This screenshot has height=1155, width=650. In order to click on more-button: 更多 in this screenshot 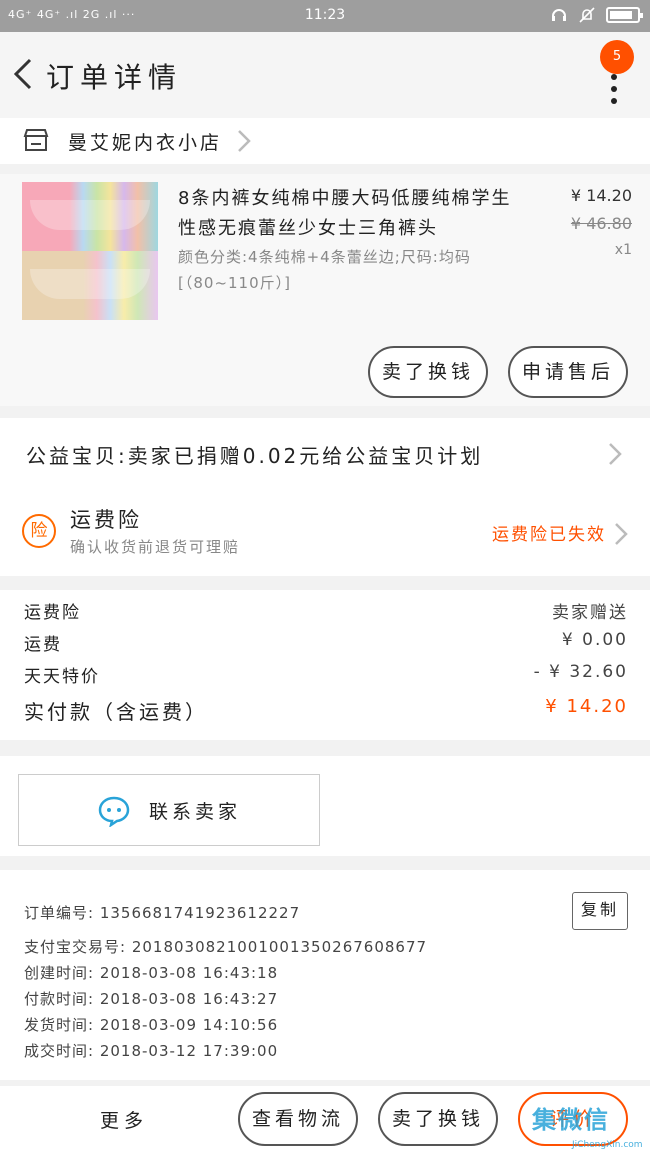, I will do `click(124, 1119)`.